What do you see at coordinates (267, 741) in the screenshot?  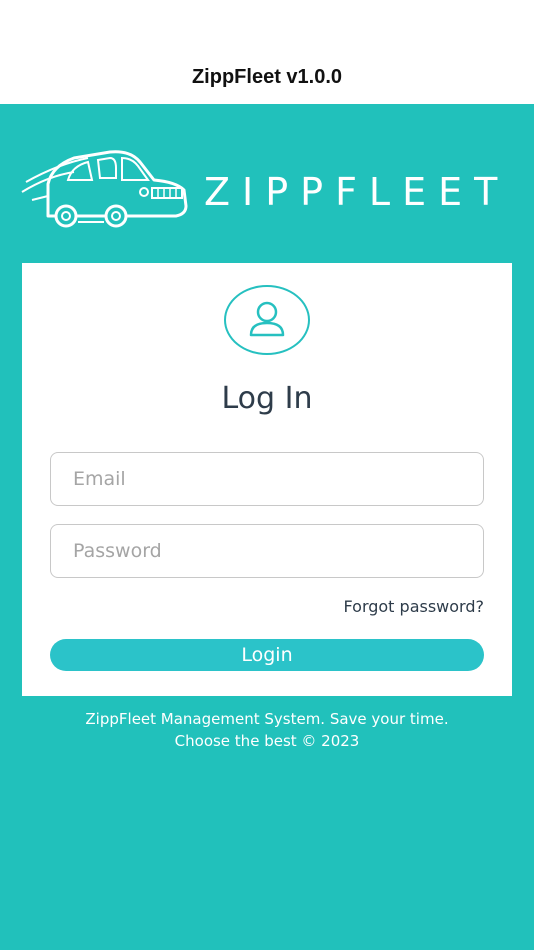 I see `footer-line-2: Choose the best © 2023` at bounding box center [267, 741].